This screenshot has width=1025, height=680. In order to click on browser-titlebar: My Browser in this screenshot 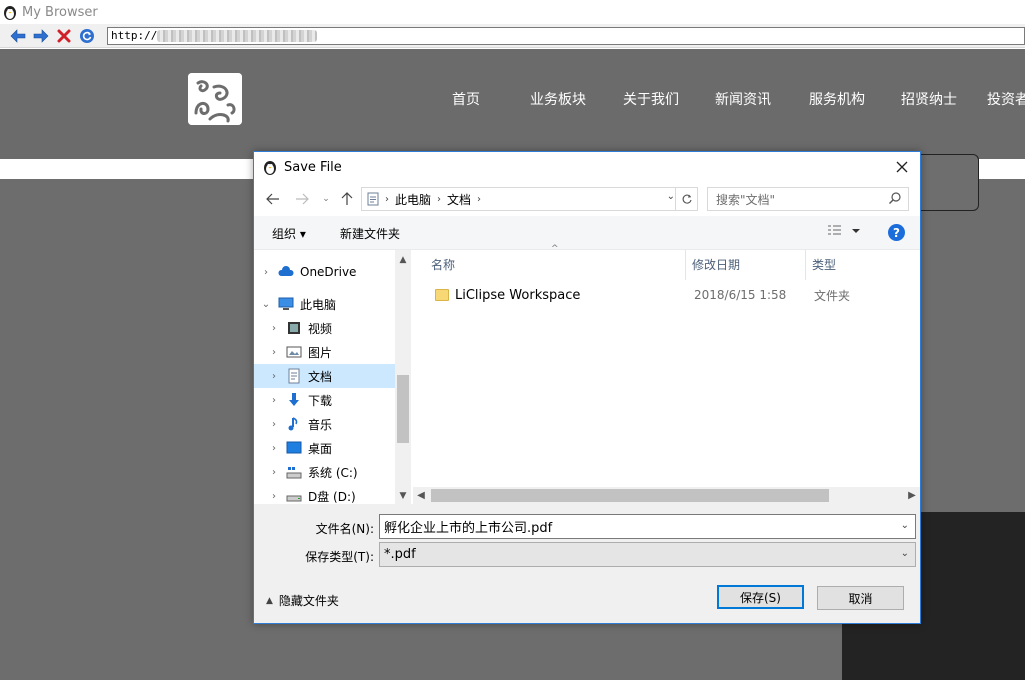, I will do `click(512, 12)`.